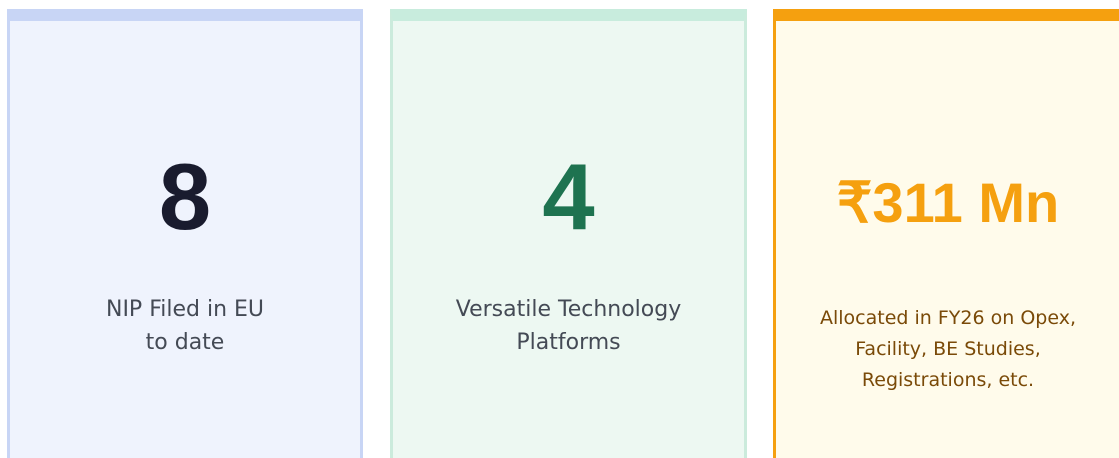 The image size is (1119, 458). I want to click on stat-value: 8, so click(185, 196).